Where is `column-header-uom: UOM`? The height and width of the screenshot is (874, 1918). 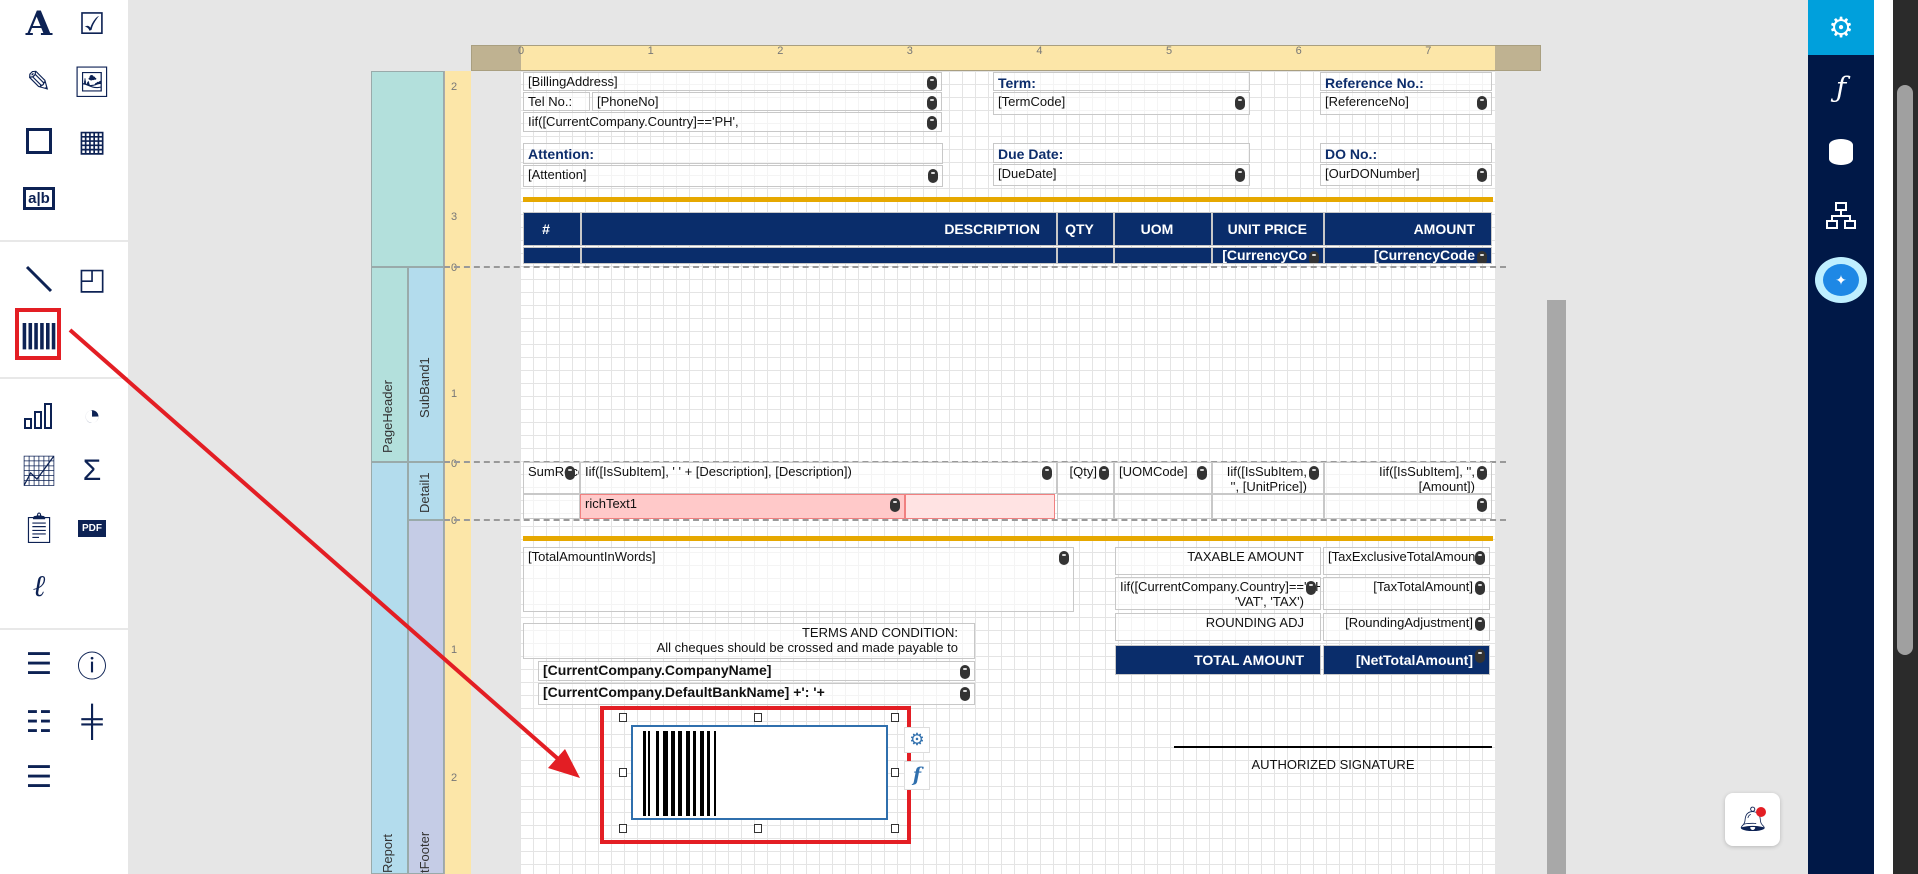 column-header-uom: UOM is located at coordinates (1163, 229).